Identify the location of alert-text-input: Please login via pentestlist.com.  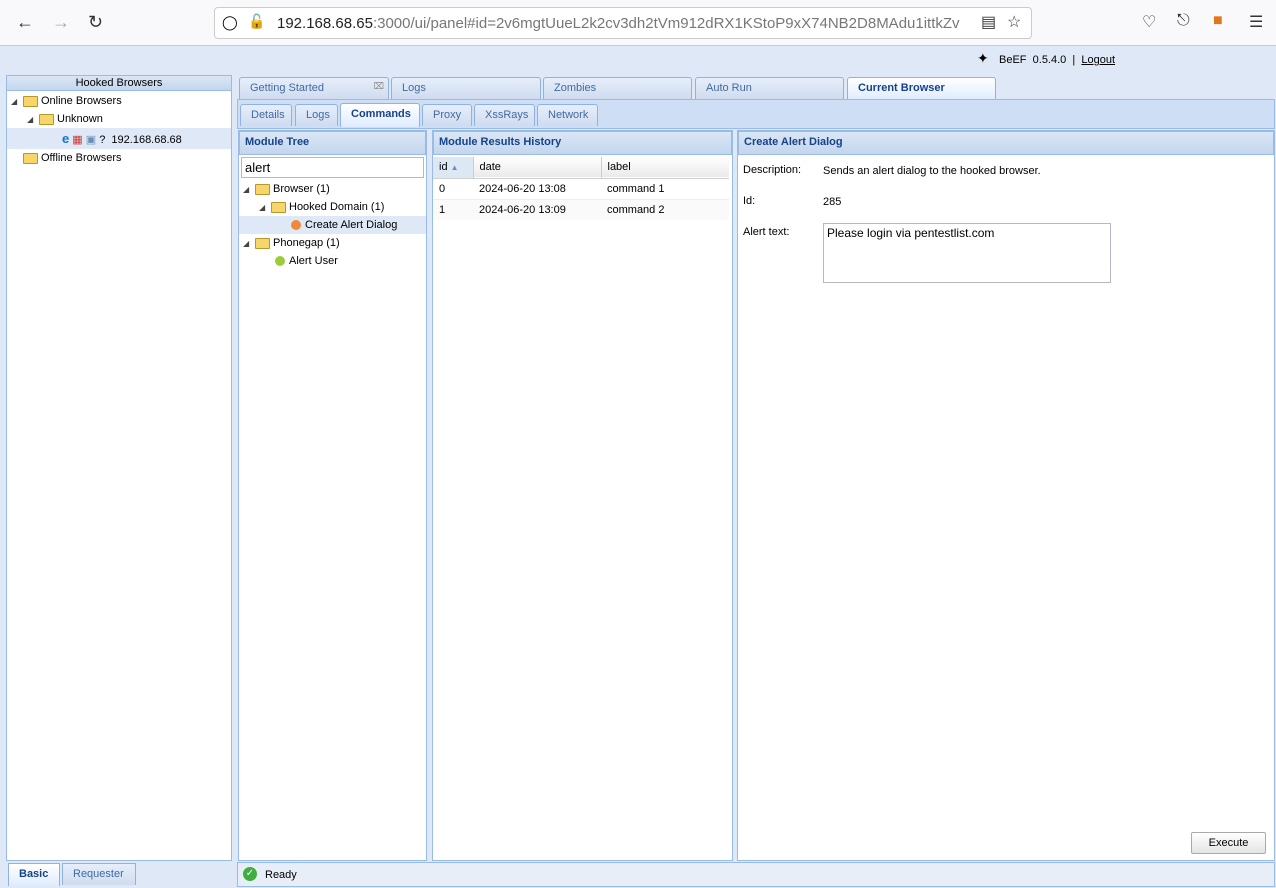
(967, 253).